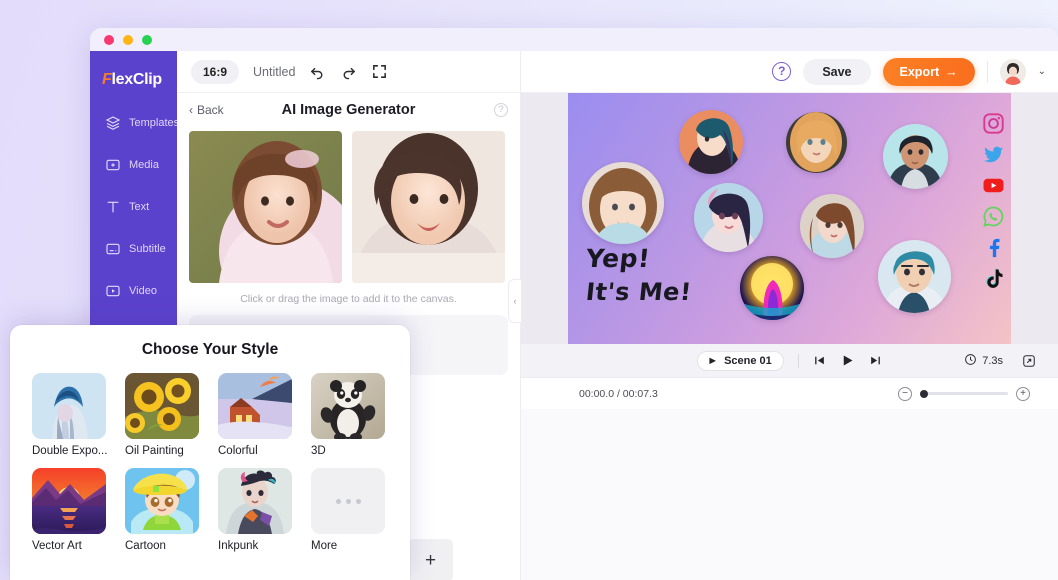 Image resolution: width=1058 pixels, height=580 pixels. Describe the element at coordinates (924, 393) in the screenshot. I see `zoom-slider-handle` at that location.